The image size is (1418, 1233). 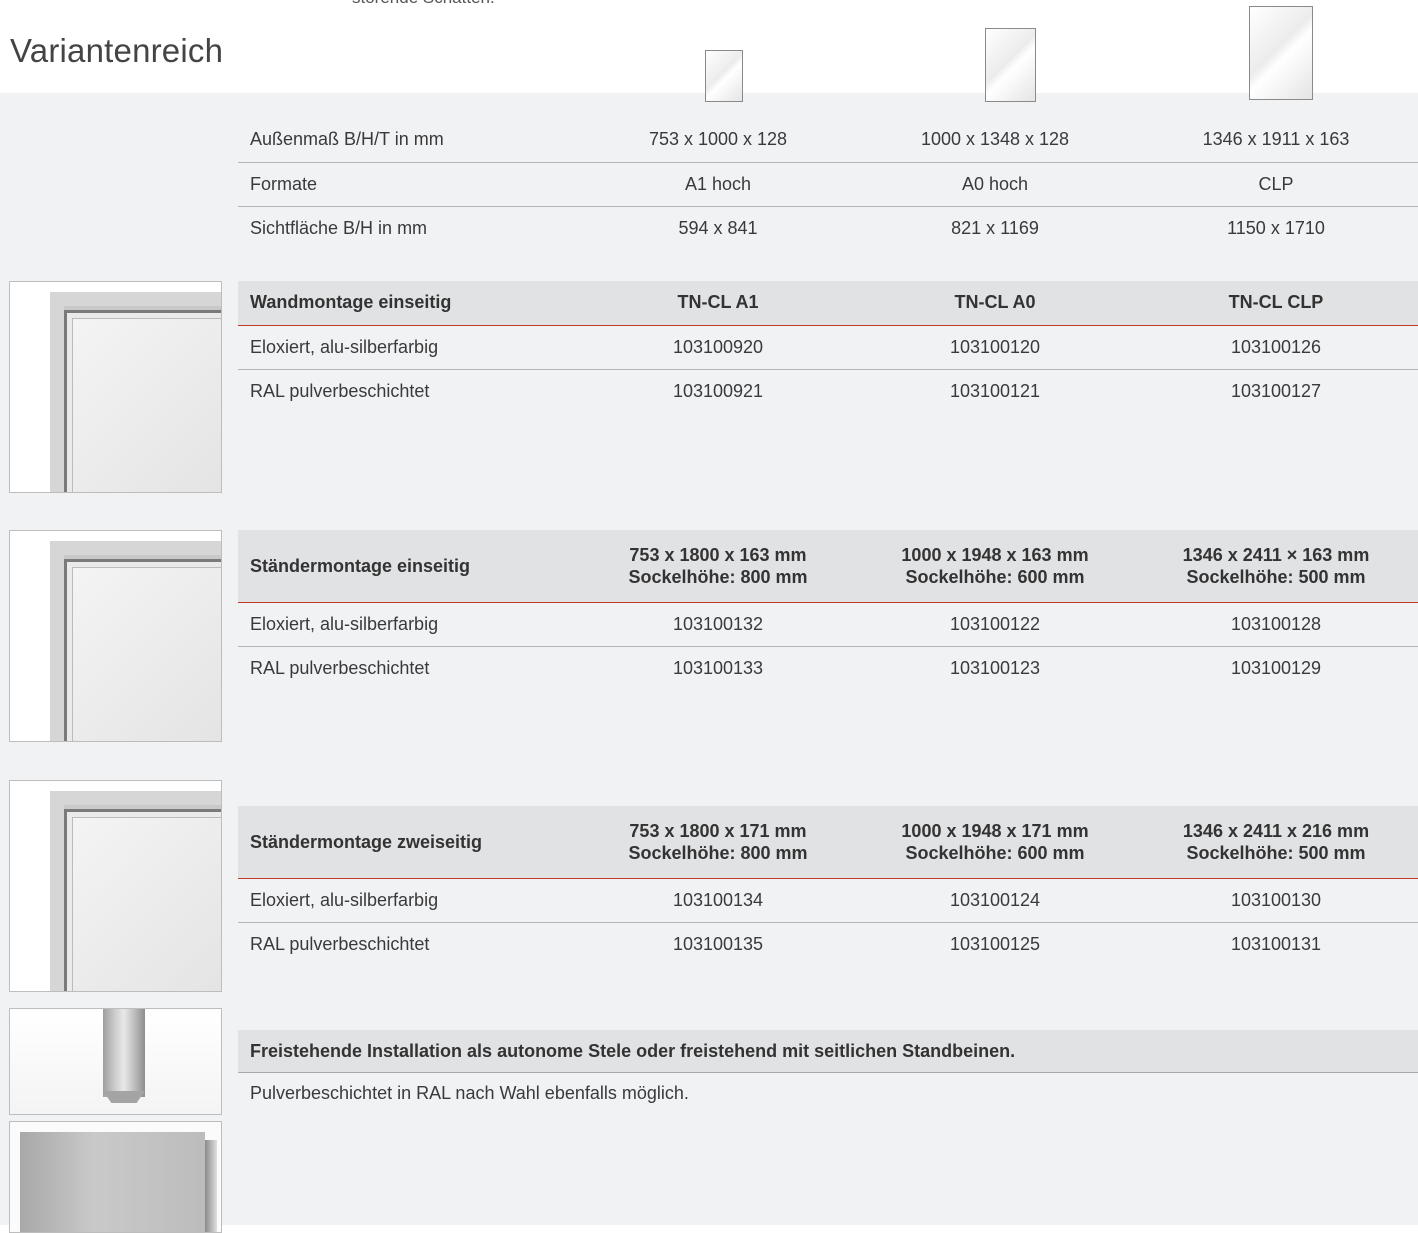 I want to click on cell-value: 1000 x 1348 x 128, so click(x=995, y=139).